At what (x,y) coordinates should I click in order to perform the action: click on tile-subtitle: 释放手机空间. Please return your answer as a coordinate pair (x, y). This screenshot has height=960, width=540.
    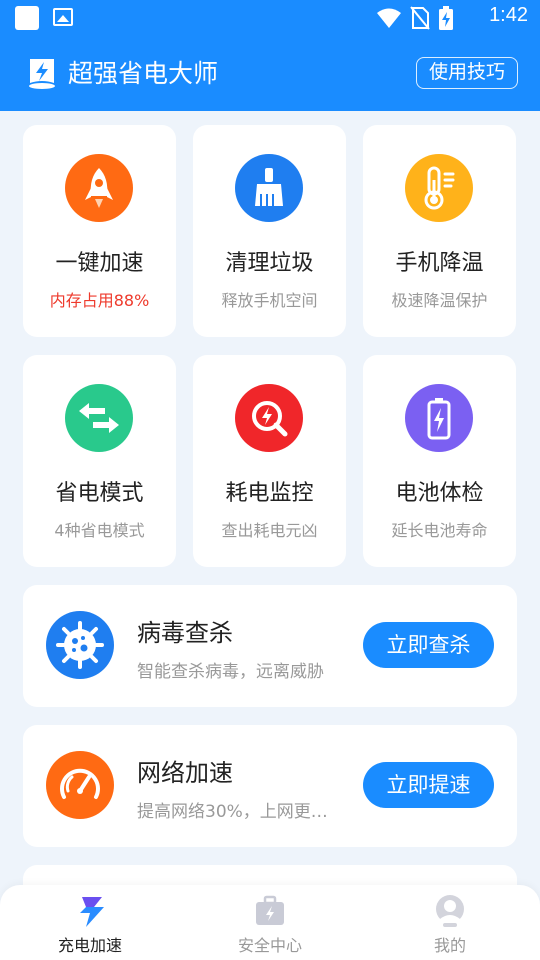
    Looking at the image, I should click on (269, 300).